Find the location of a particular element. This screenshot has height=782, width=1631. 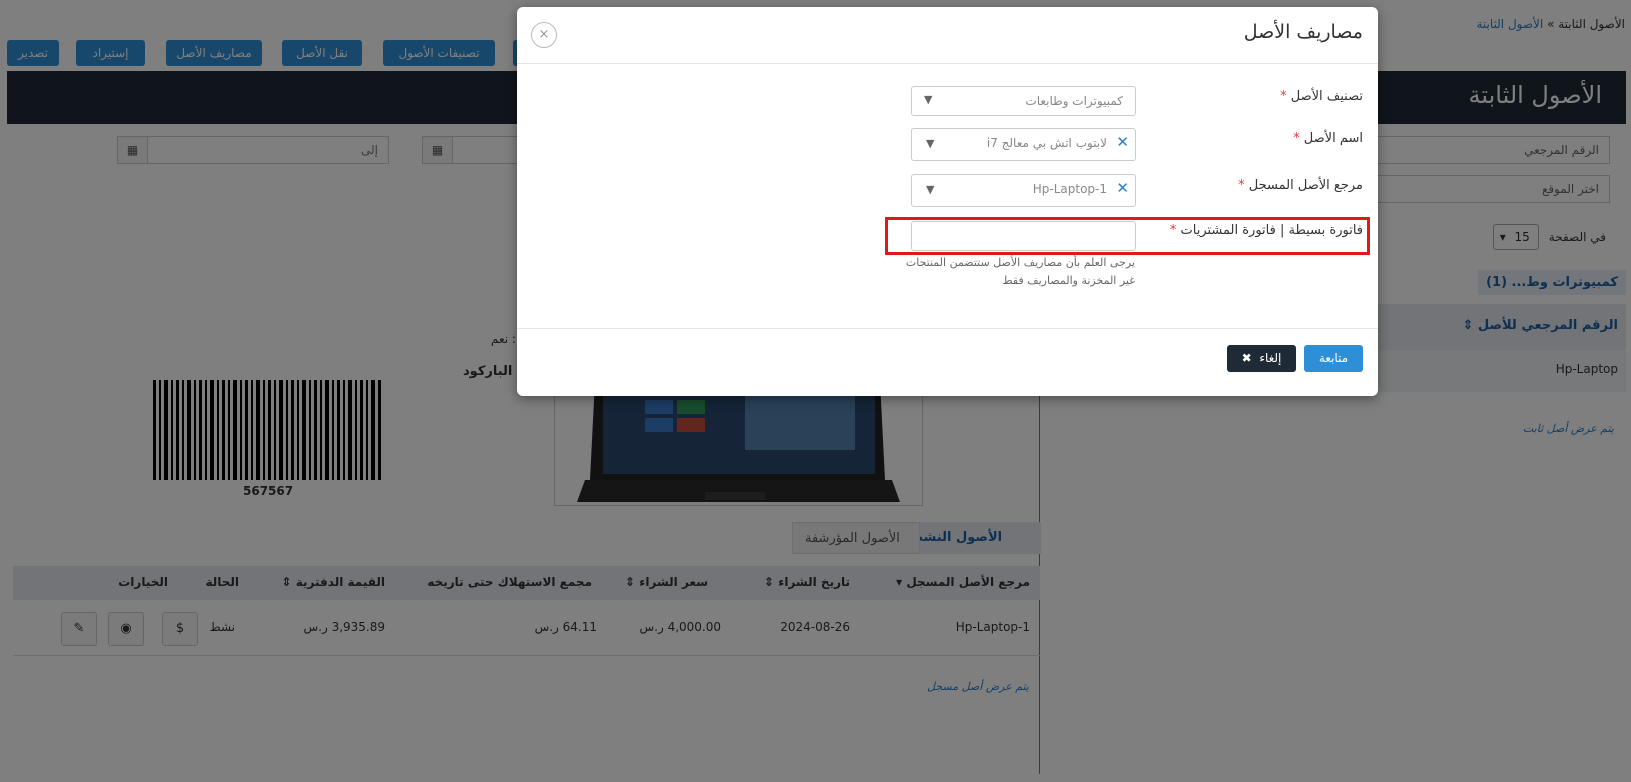

registered-ref-label: مرجع الأصل المسجل * is located at coordinates (1300, 185).